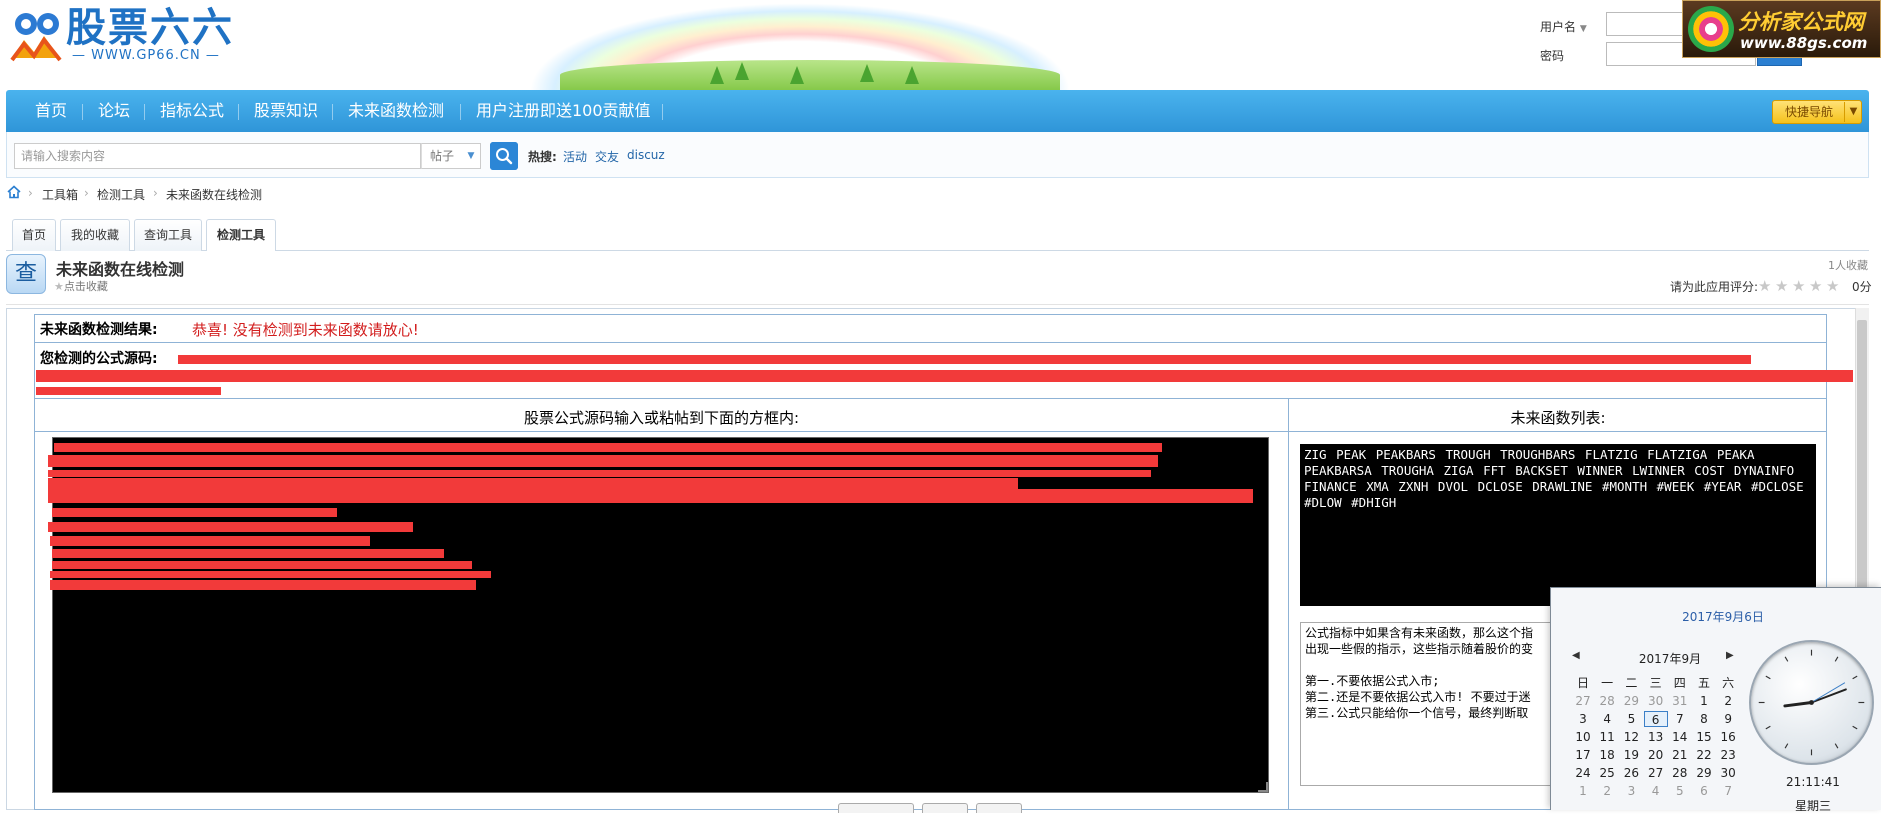 The height and width of the screenshot is (814, 1881). I want to click on nav-item-future-check: 未来函数检测, so click(396, 111).